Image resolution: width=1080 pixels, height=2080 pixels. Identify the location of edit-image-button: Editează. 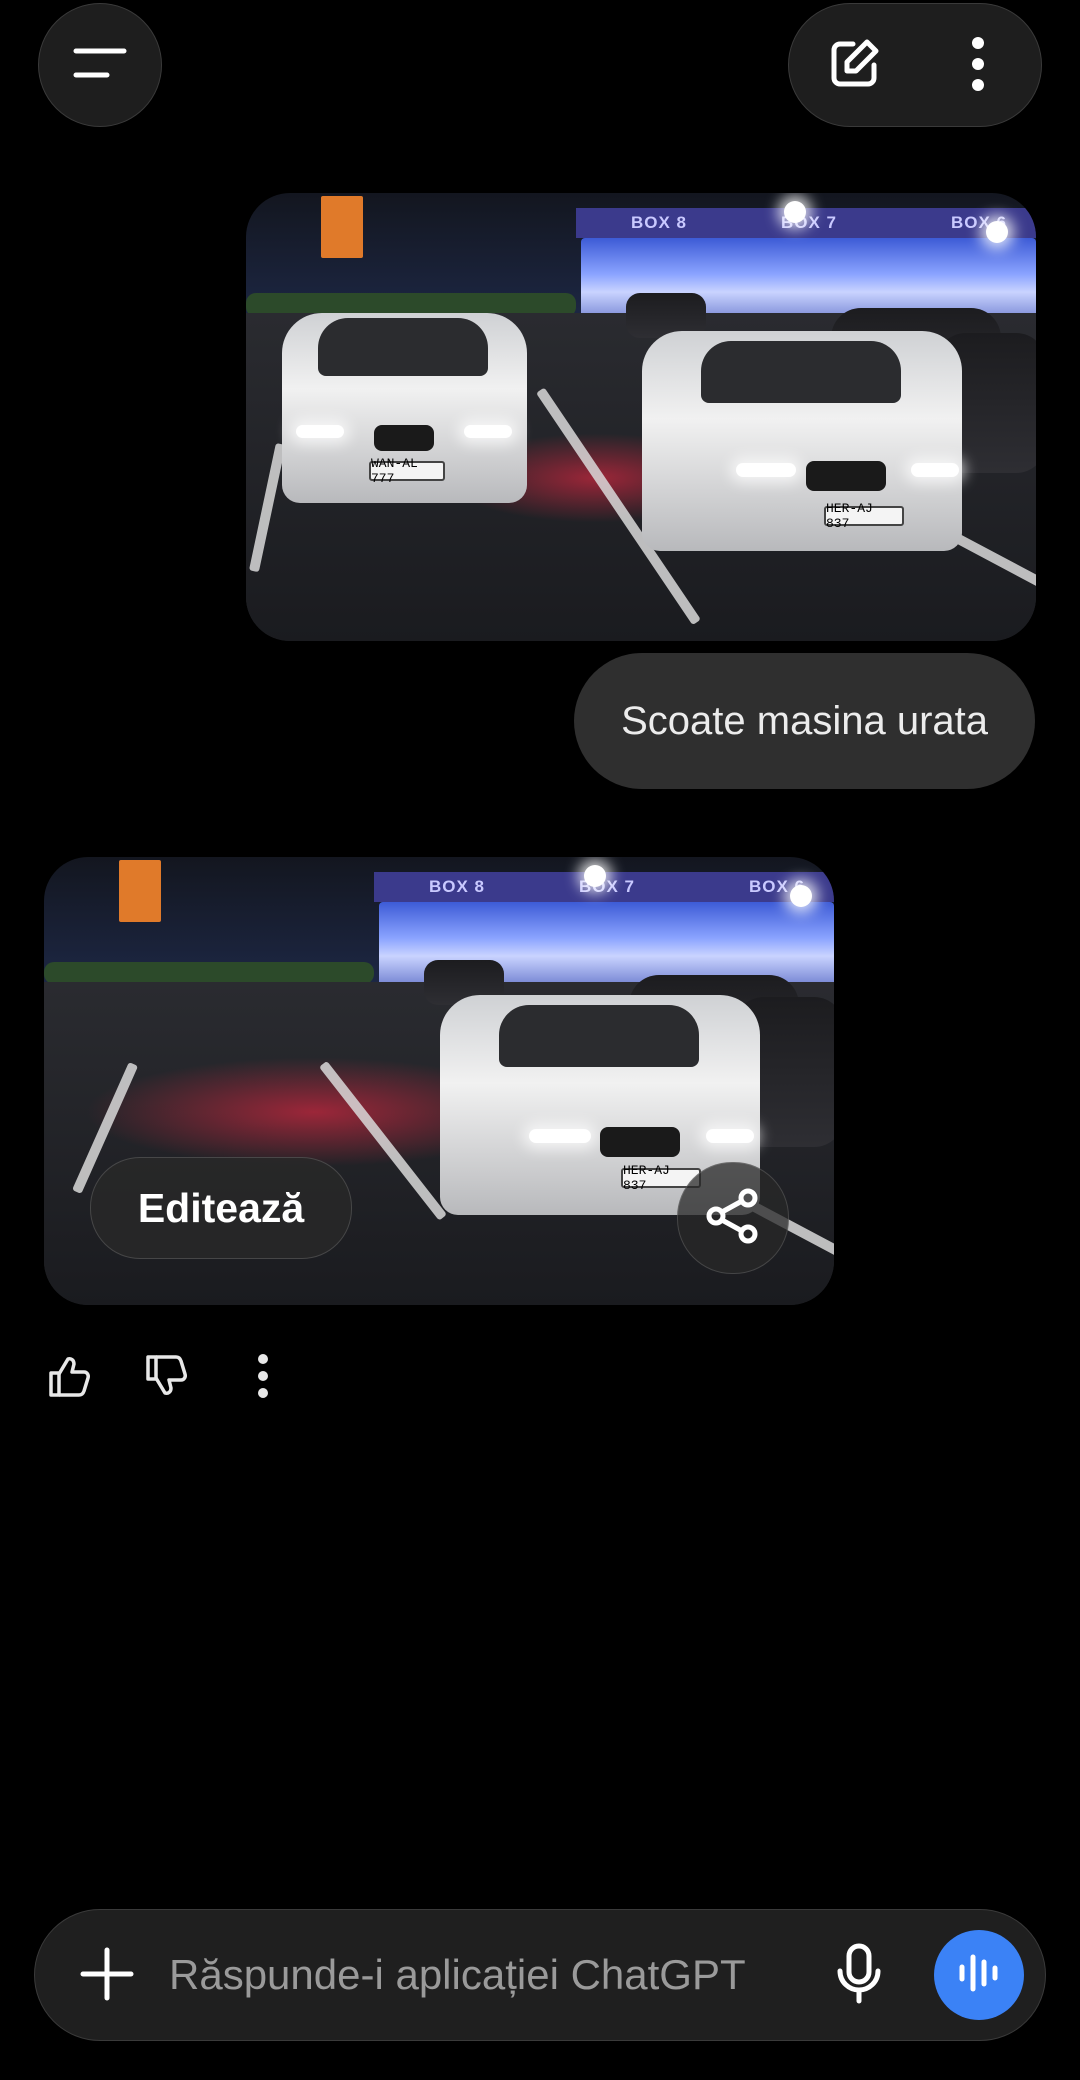
(221, 1208).